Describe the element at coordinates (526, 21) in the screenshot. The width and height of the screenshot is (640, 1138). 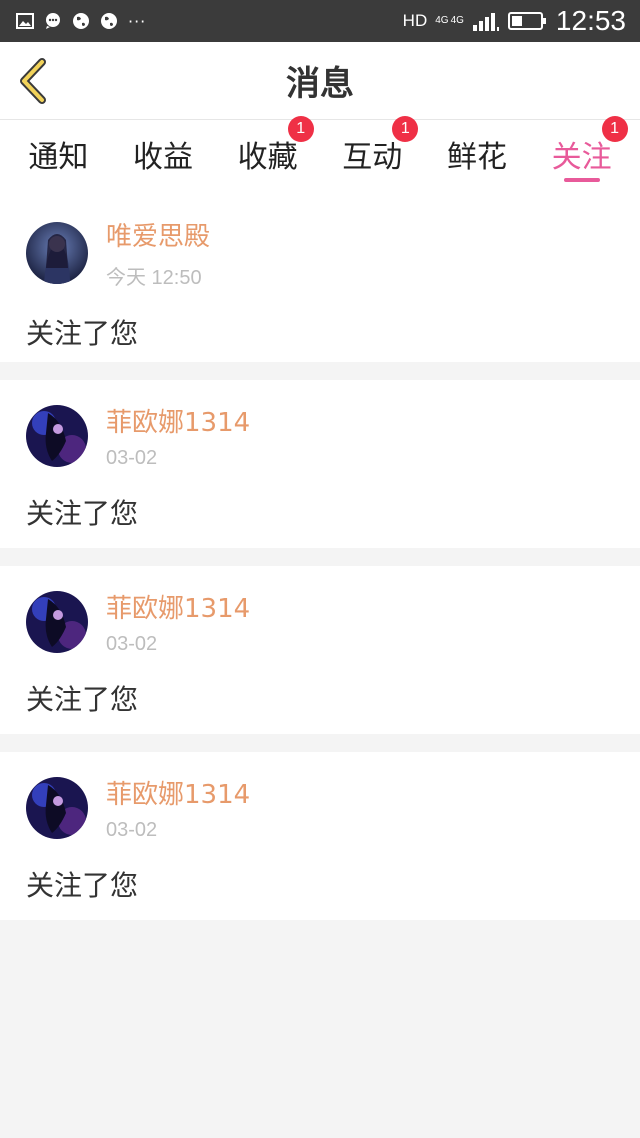
I see `battery-icon` at that location.